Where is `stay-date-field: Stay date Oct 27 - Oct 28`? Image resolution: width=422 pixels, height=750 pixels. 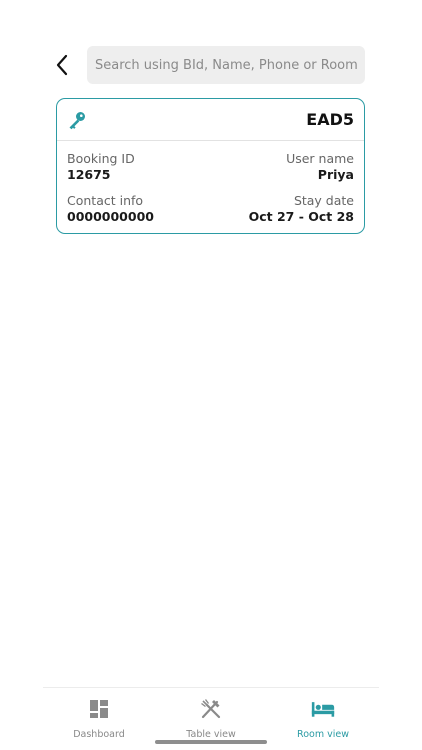 stay-date-field: Stay date Oct 27 - Oct 28 is located at coordinates (301, 209).